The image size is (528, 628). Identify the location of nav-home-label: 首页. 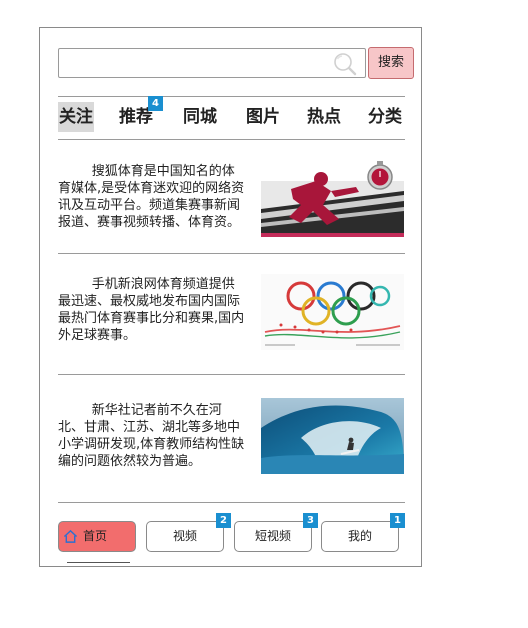
(95, 536).